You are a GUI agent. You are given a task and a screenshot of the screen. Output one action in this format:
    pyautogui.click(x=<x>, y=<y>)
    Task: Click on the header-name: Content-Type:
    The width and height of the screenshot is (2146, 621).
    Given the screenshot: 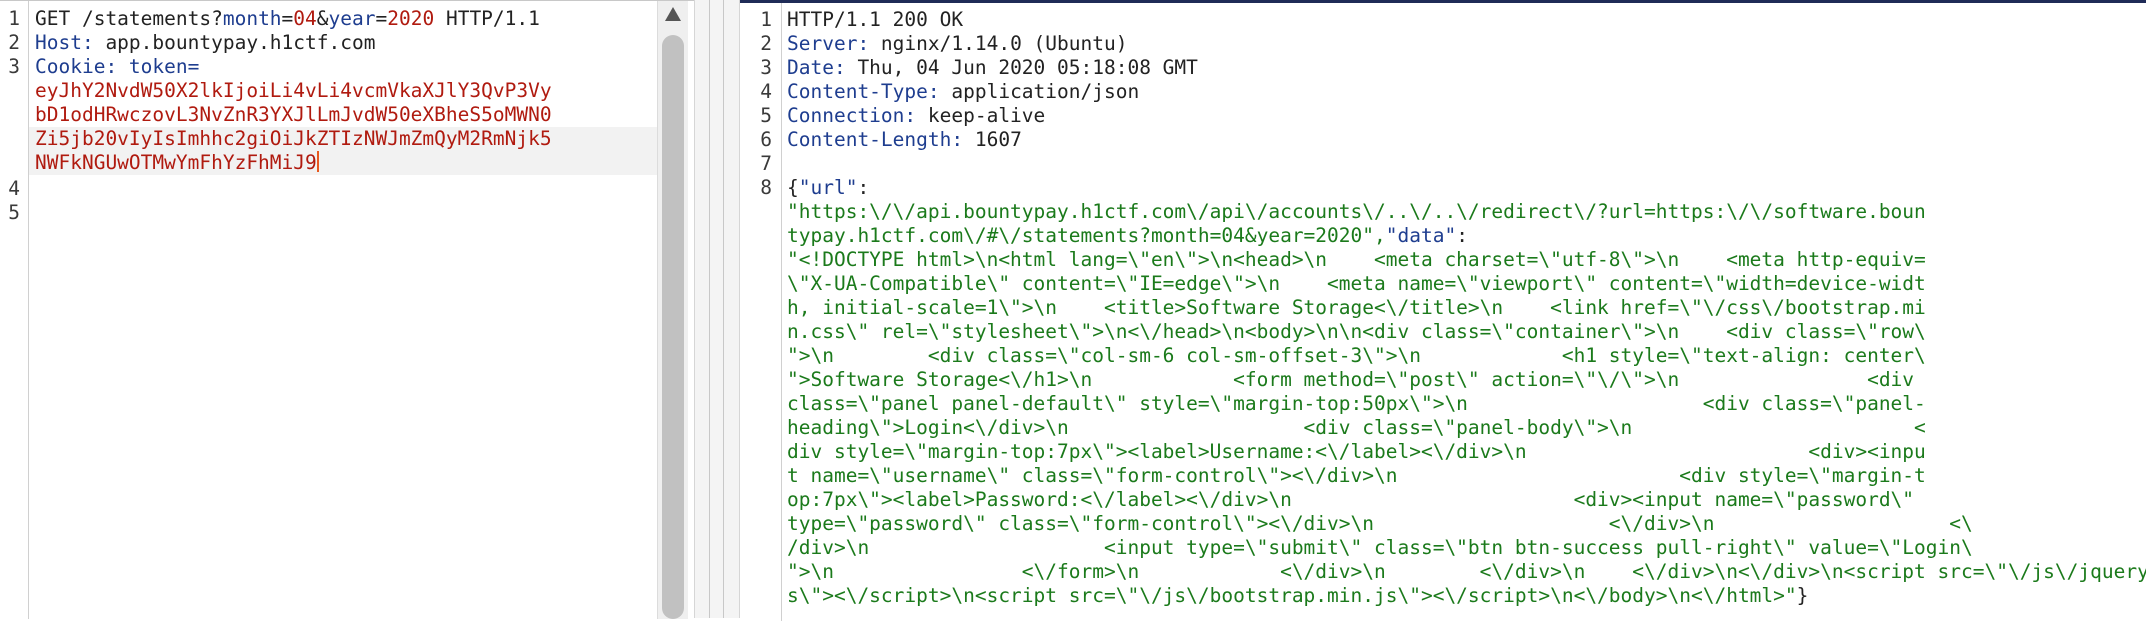 What is the action you would take?
    pyautogui.click(x=863, y=91)
    